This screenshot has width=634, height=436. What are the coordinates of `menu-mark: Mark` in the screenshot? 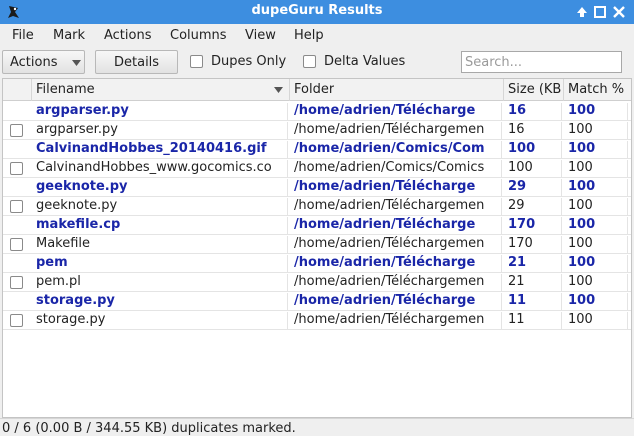 It's located at (69, 35).